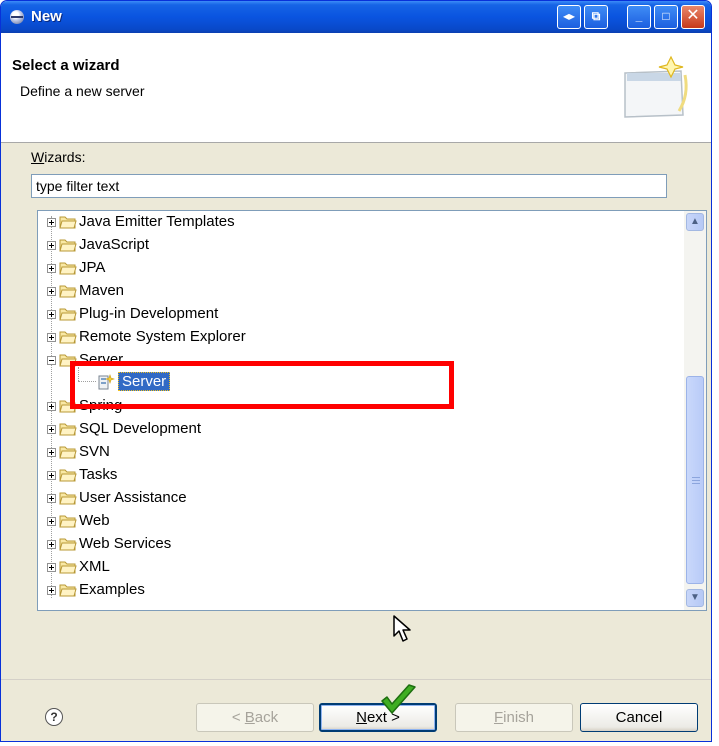 The width and height of the screenshot is (719, 746). What do you see at coordinates (666, 17) in the screenshot?
I see `maximize-button: □` at bounding box center [666, 17].